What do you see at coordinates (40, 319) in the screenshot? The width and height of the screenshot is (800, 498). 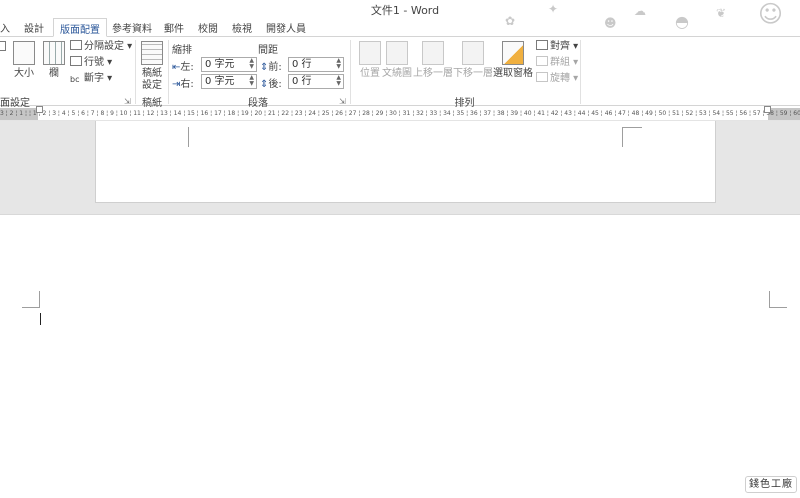 I see `text-cursor` at bounding box center [40, 319].